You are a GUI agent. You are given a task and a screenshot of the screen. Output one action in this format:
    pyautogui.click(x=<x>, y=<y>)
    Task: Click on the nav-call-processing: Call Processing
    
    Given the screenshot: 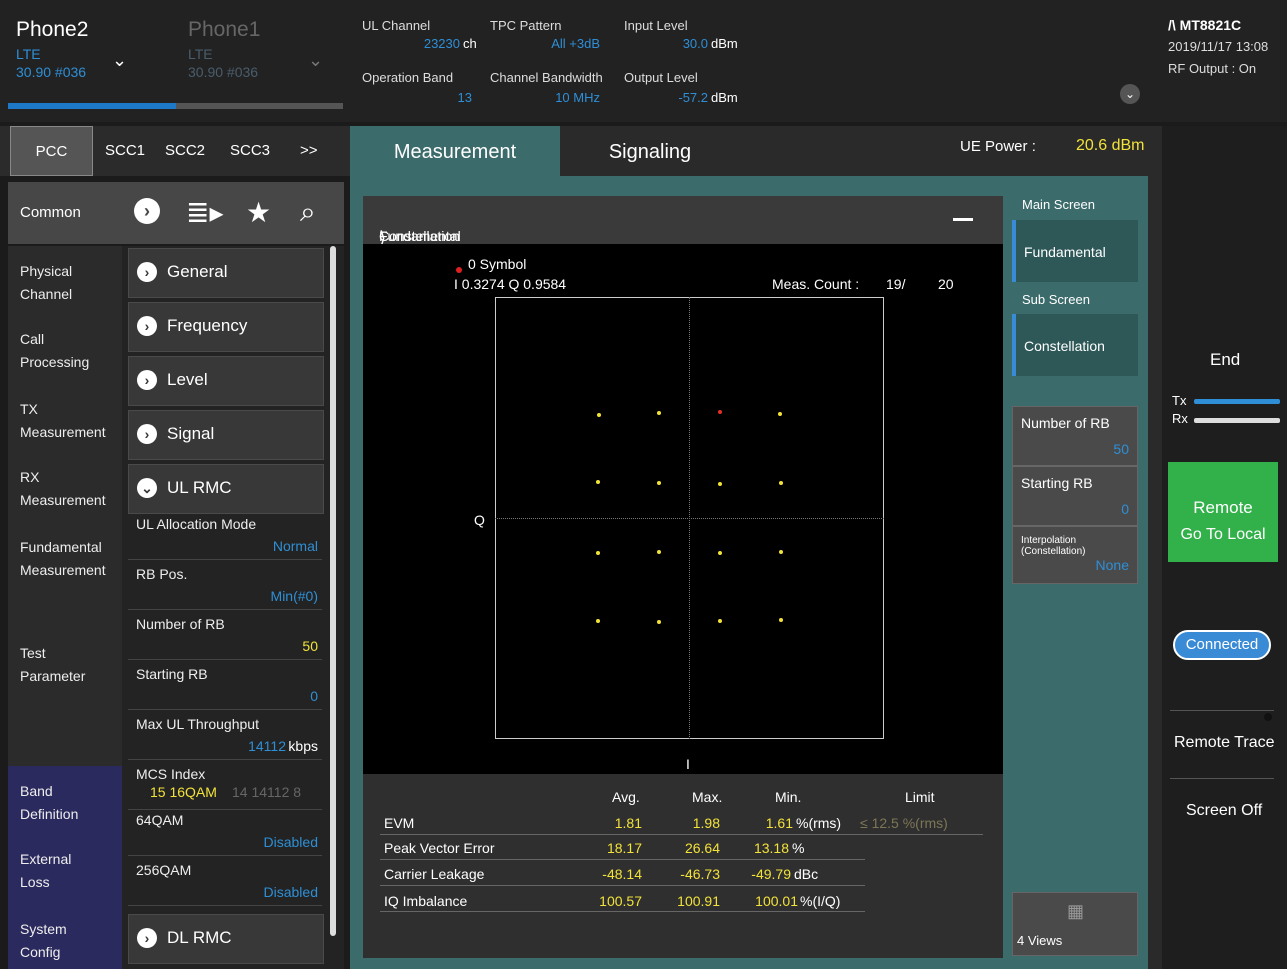 What is the action you would take?
    pyautogui.click(x=67, y=351)
    